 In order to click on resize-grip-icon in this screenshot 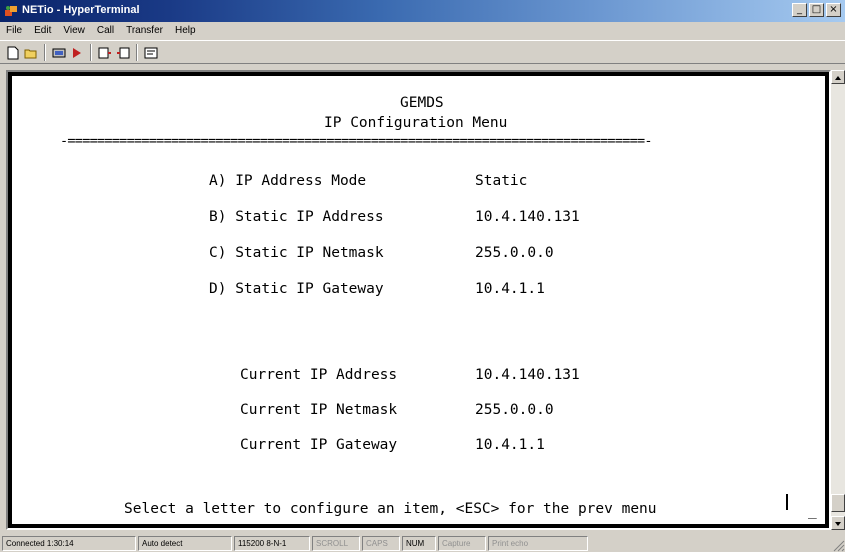, I will do `click(838, 545)`.